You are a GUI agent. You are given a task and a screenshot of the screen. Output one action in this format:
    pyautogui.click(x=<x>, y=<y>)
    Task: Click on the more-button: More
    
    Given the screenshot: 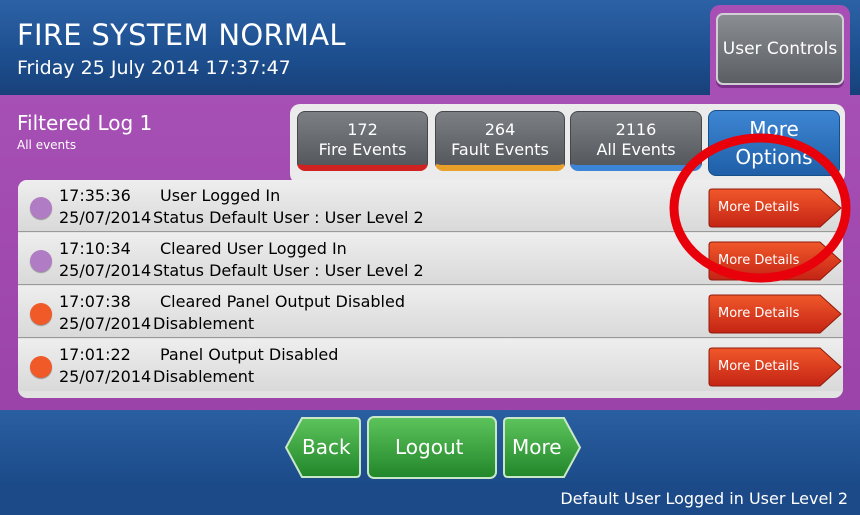 What is the action you would take?
    pyautogui.click(x=542, y=447)
    